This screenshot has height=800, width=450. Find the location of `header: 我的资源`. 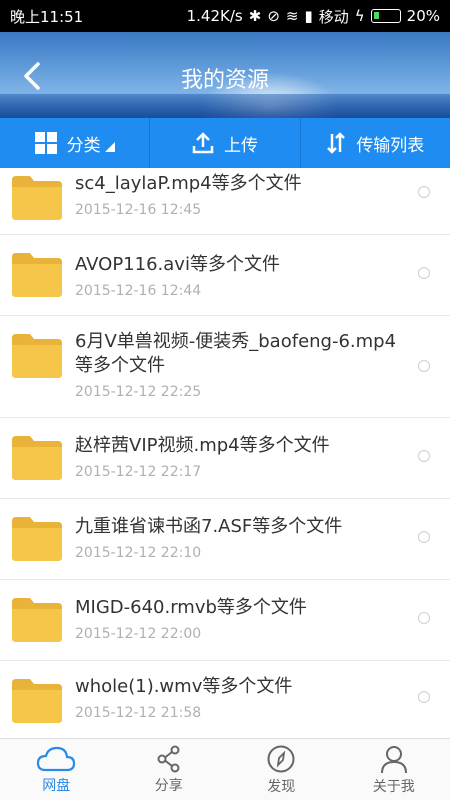

header: 我的资源 is located at coordinates (225, 75).